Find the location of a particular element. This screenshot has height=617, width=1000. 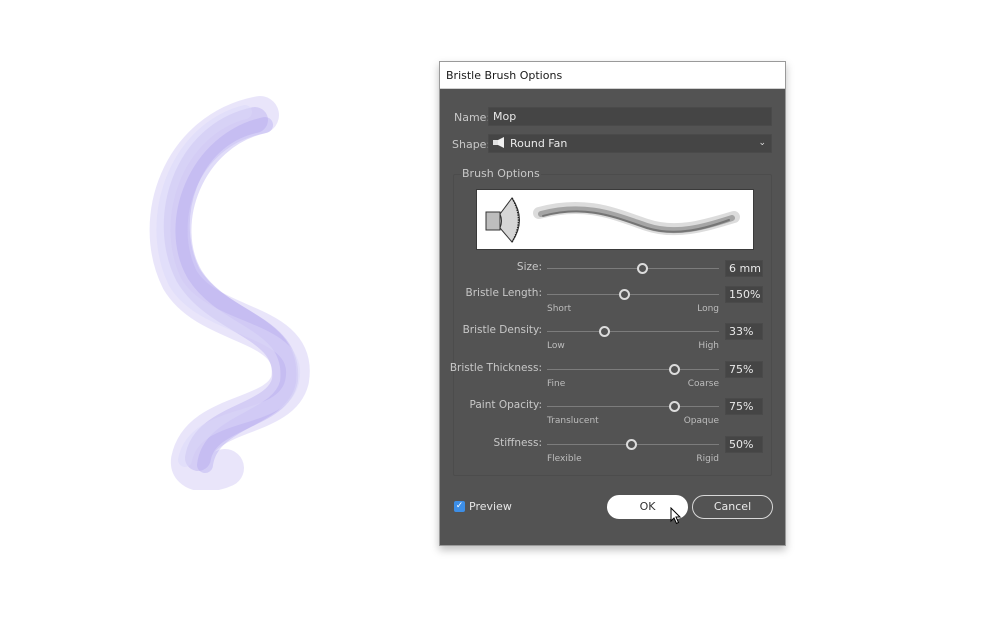

chevron-down-icon: ⌄ is located at coordinates (762, 143).